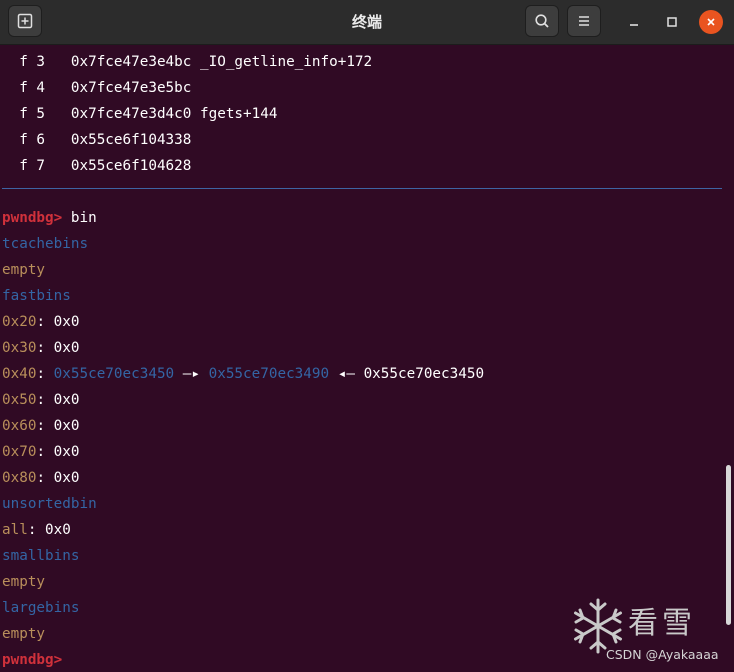 This screenshot has width=734, height=672. Describe the element at coordinates (148, 114) in the screenshot. I see `backtrace-frame: f 5 0x7fce47e3d4c0 fgets+144` at that location.